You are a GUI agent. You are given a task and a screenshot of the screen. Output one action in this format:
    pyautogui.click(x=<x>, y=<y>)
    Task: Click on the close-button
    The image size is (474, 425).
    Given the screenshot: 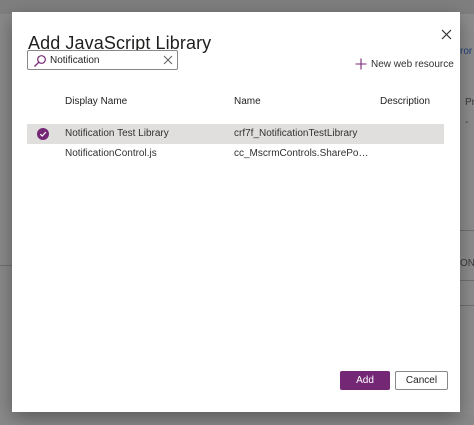 What is the action you would take?
    pyautogui.click(x=446, y=34)
    